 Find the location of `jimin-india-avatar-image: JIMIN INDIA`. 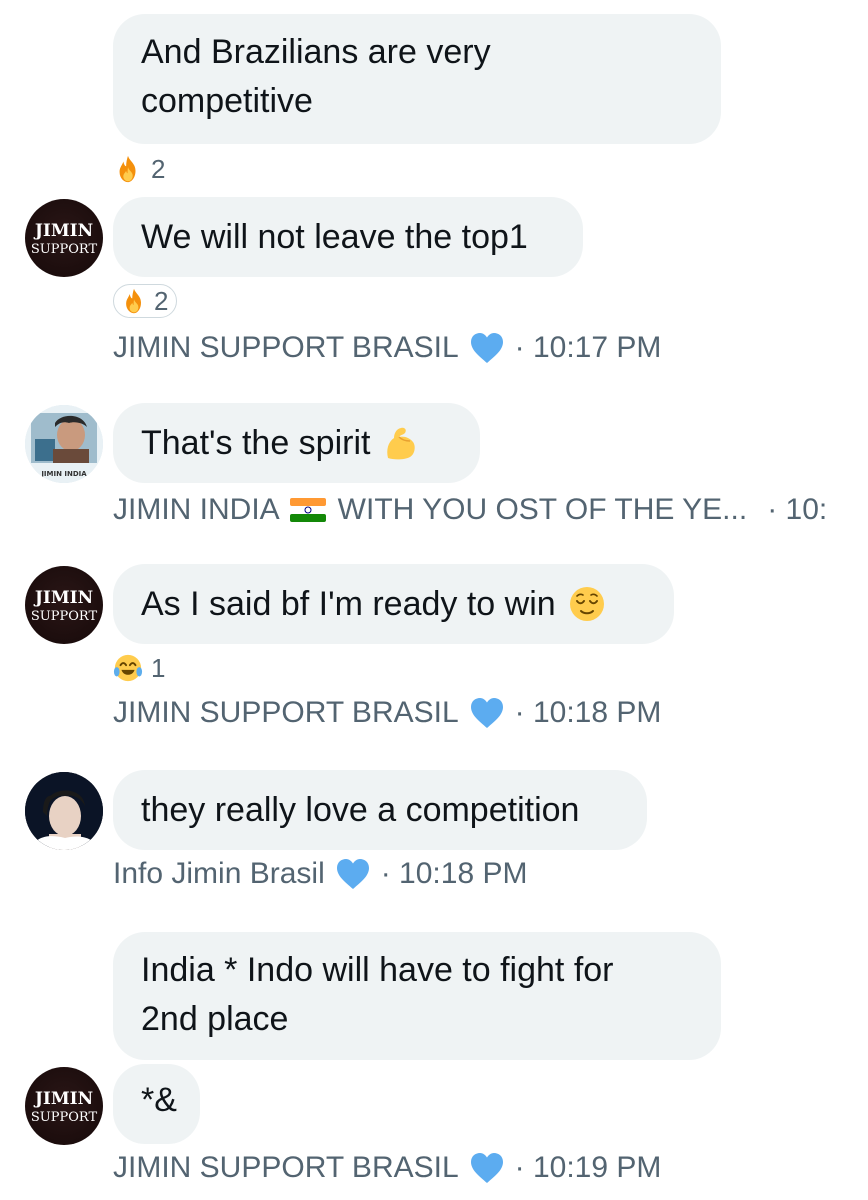

jimin-india-avatar-image: JIMIN INDIA is located at coordinates (64, 444).